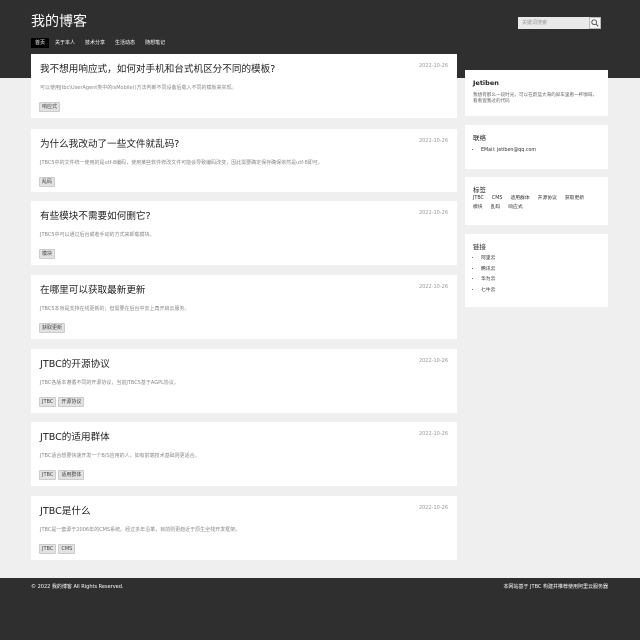 Image resolution: width=640 pixels, height=640 pixels. I want to click on contact-list: EMail: jetiben@qq.com, so click(504, 151).